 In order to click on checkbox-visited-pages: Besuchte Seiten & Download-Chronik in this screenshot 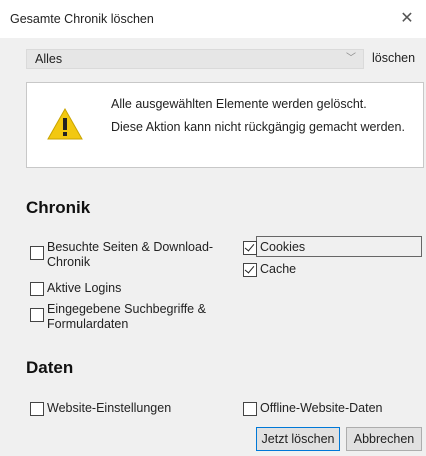, I will do `click(130, 255)`.